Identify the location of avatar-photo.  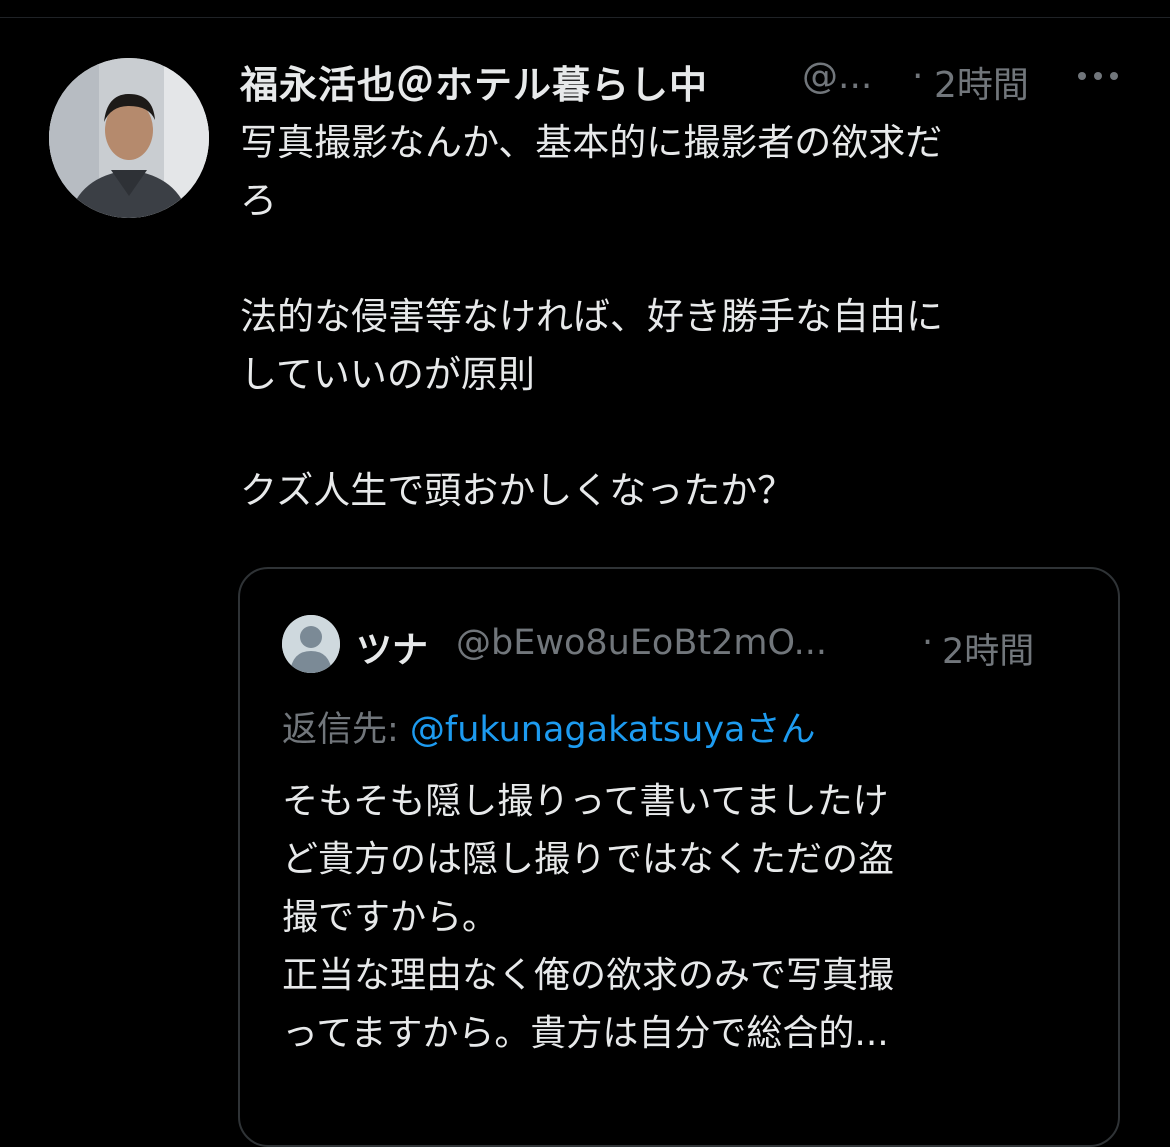
(129, 138).